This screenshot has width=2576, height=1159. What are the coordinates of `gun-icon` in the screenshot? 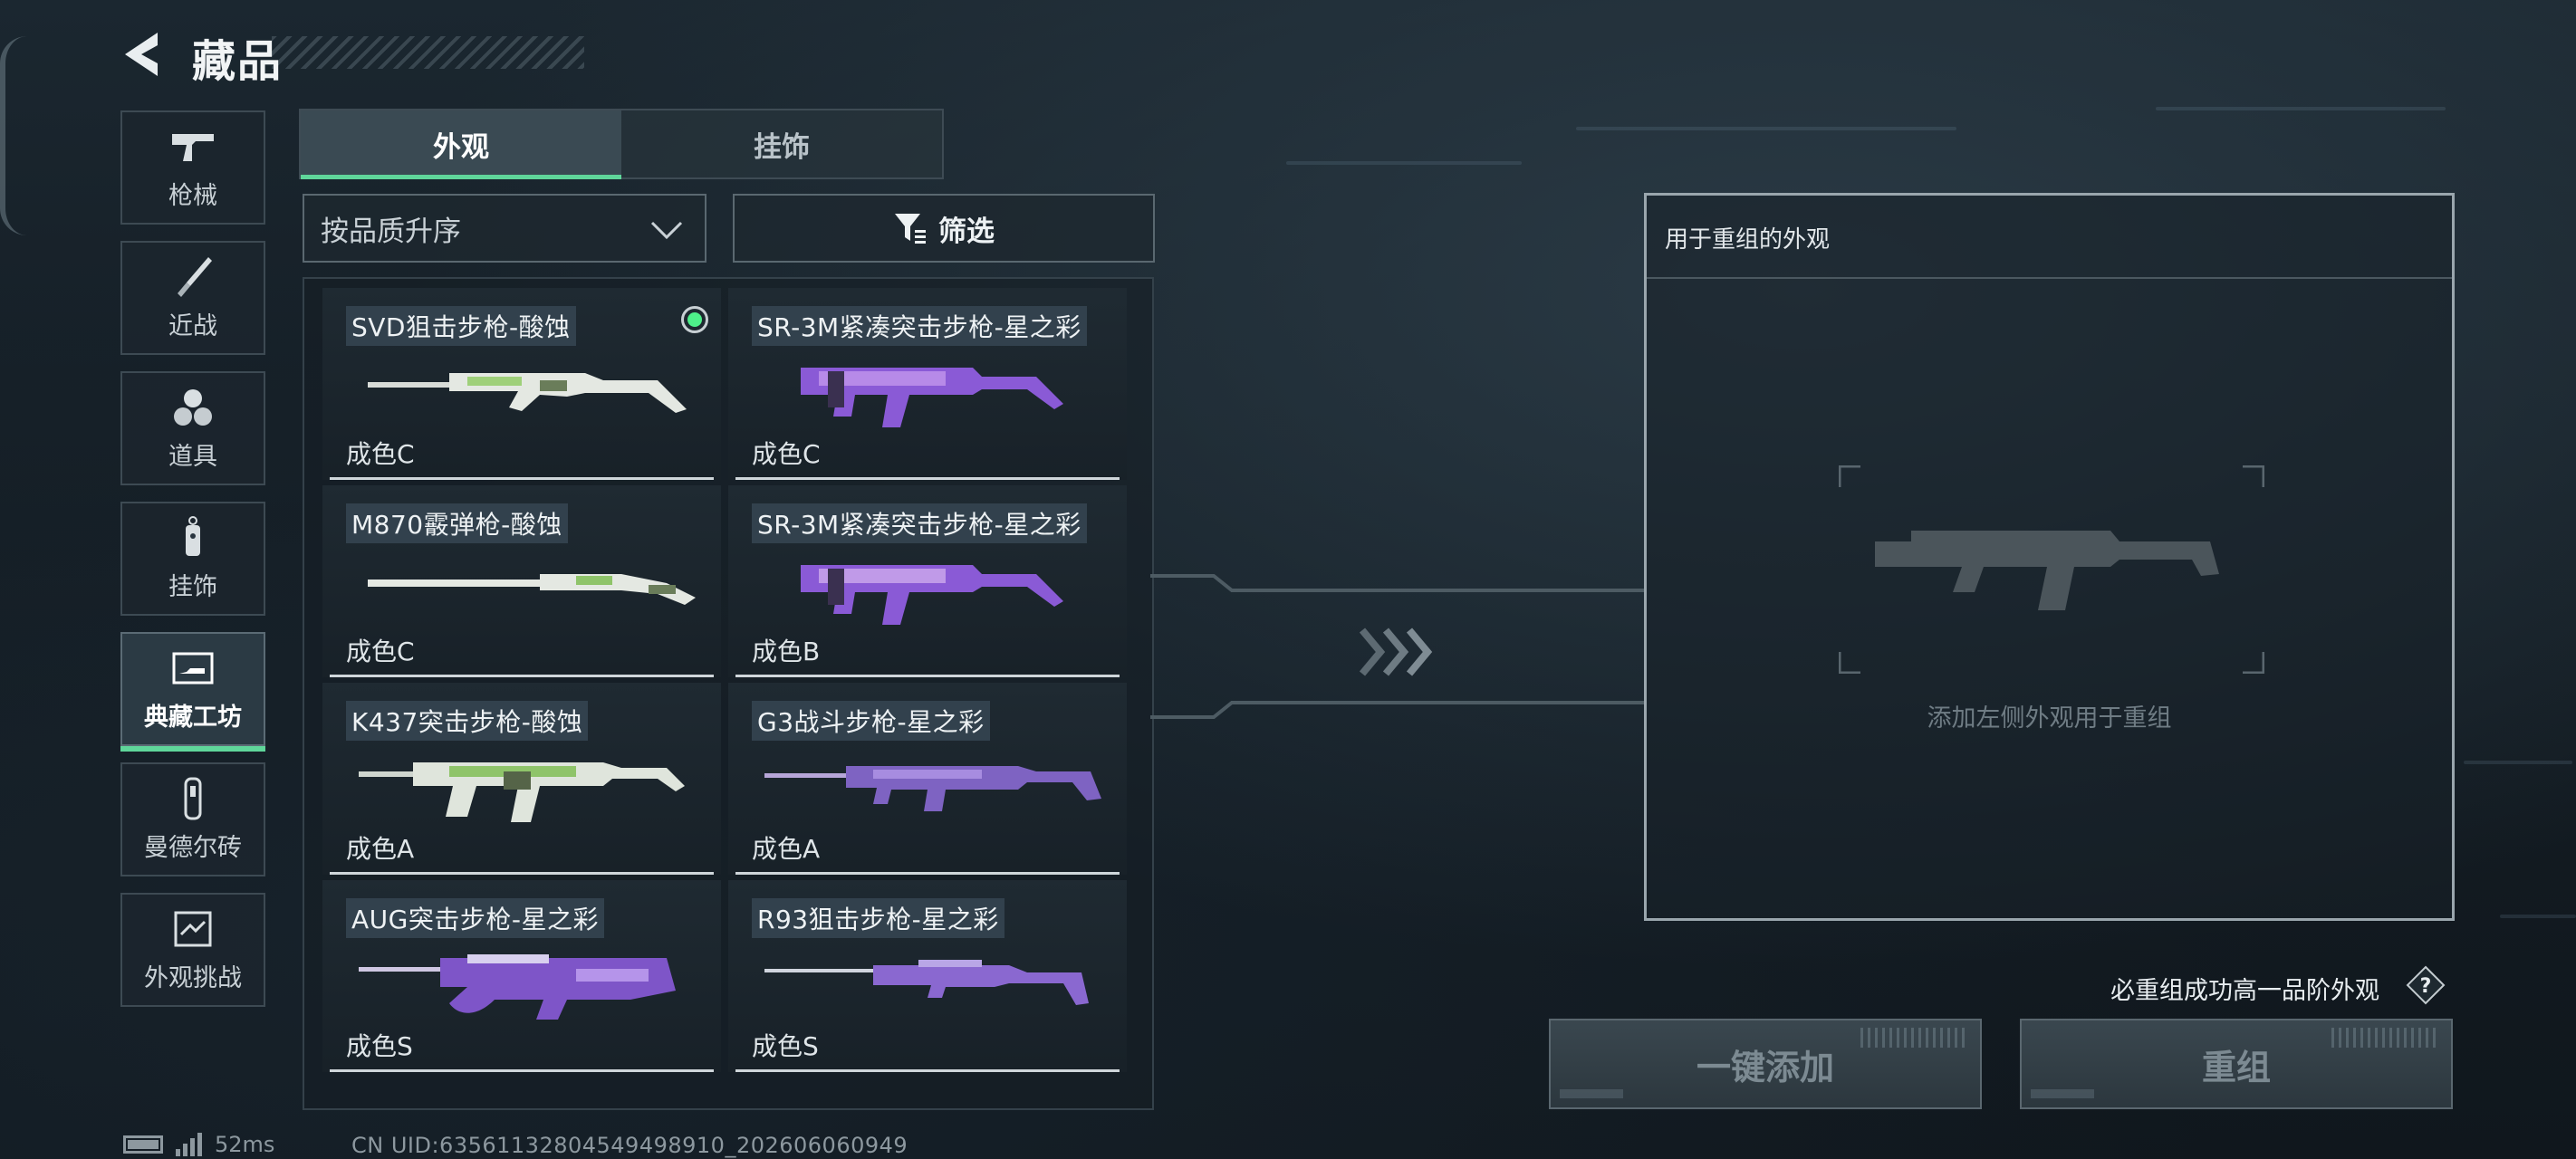 It's located at (193, 147).